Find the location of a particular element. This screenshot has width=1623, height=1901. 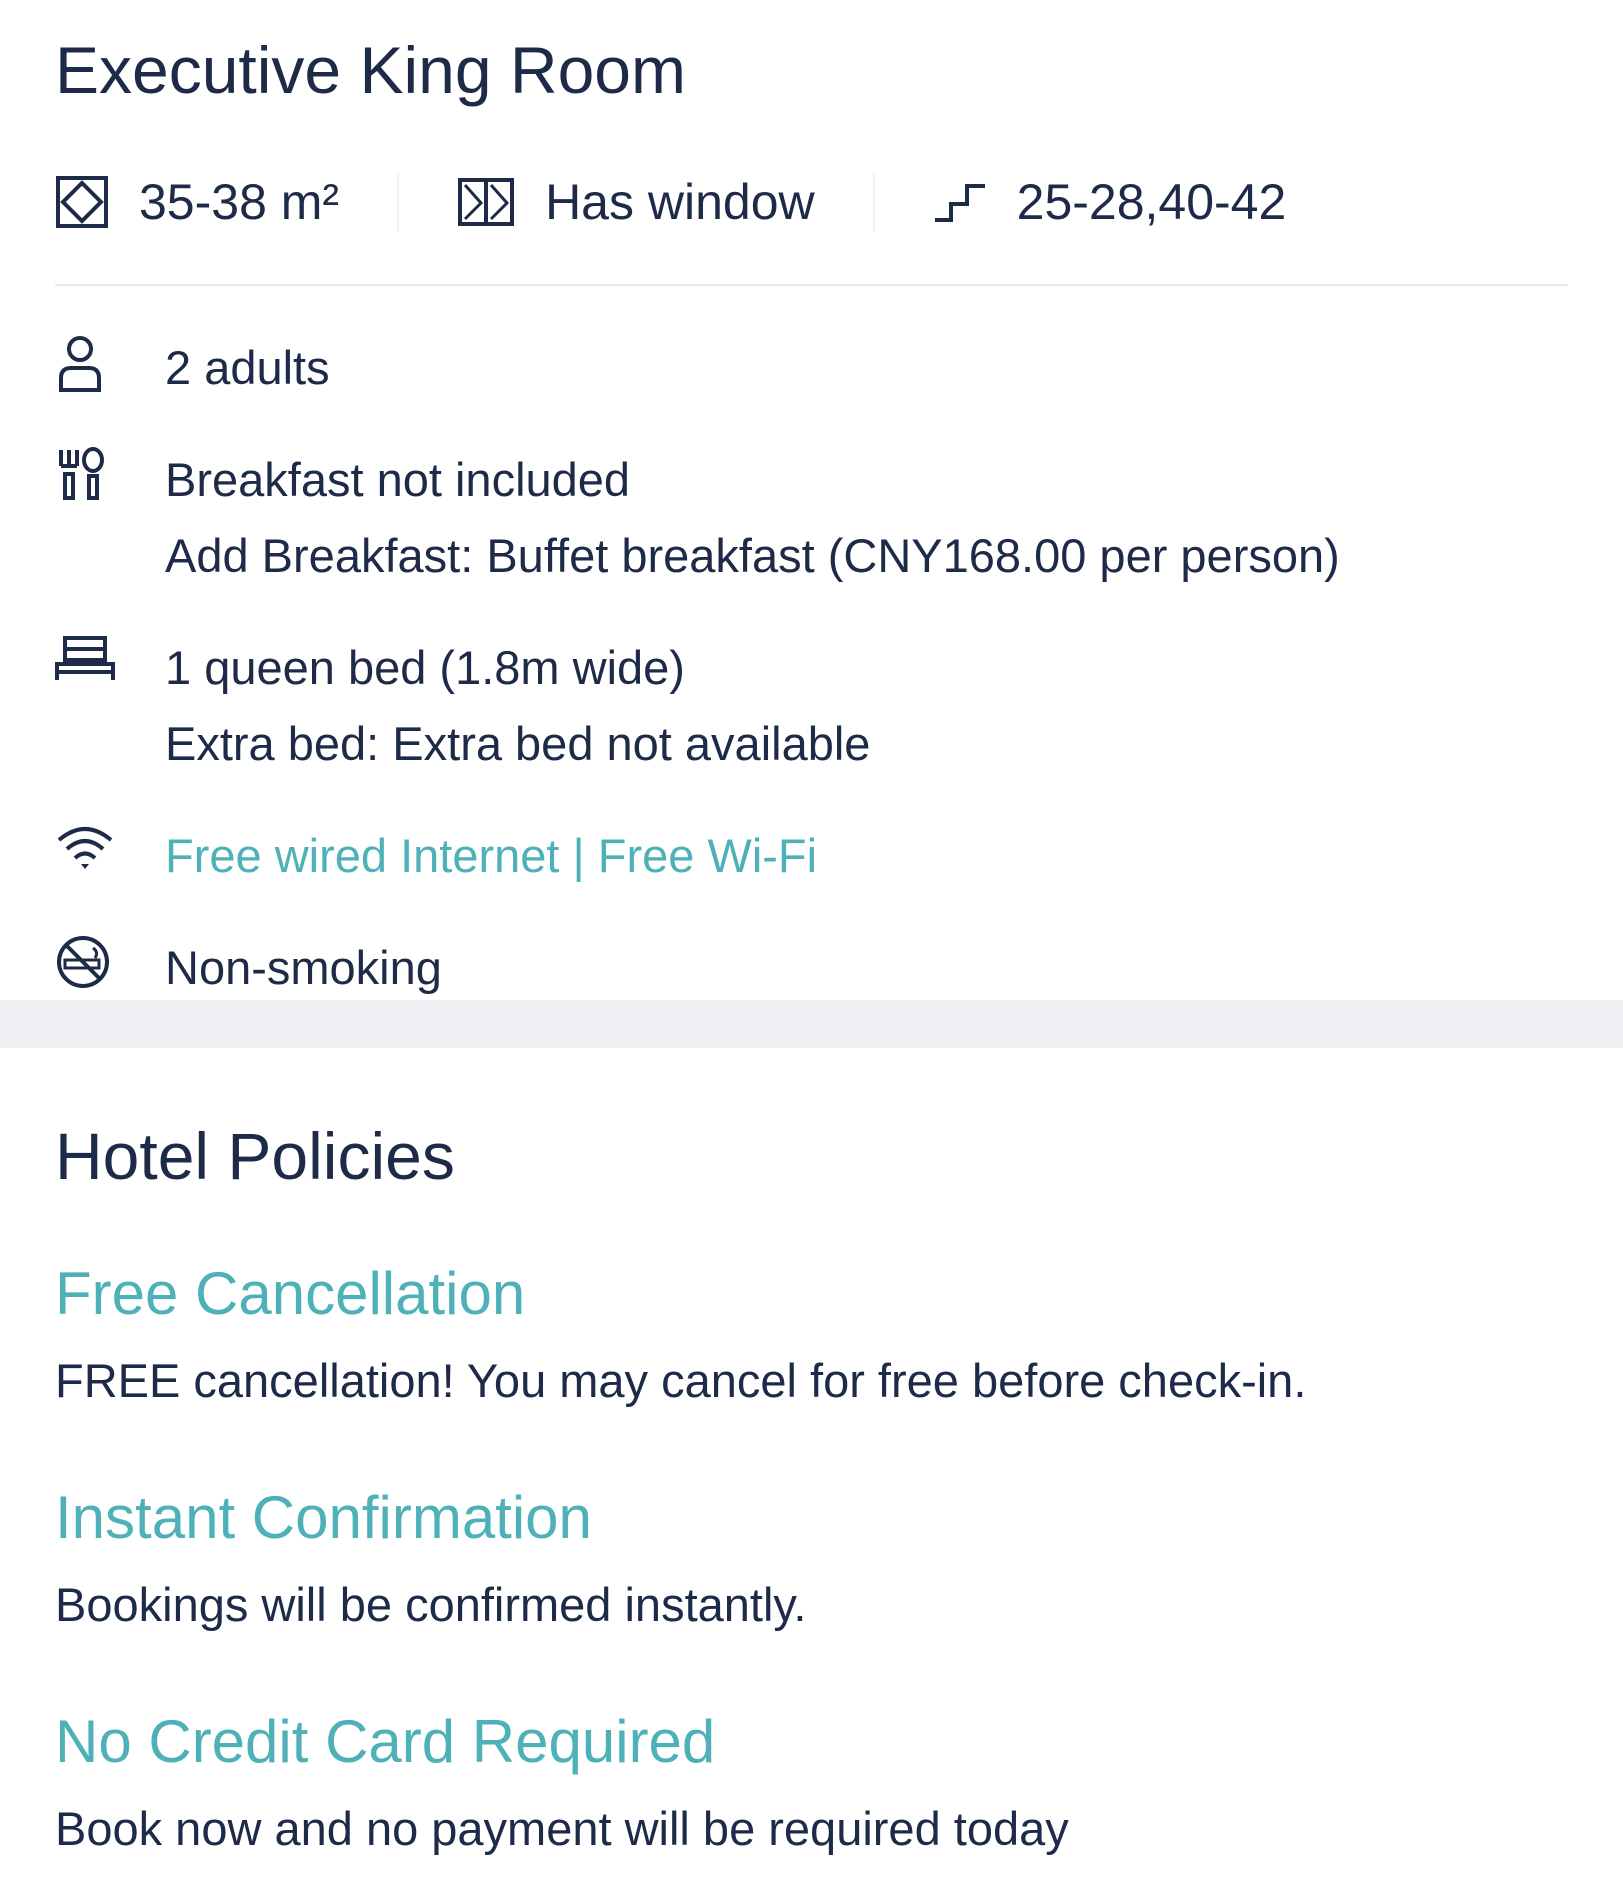

extra-bed-text: Extra bed: Extra bed not available is located at coordinates (518, 743).